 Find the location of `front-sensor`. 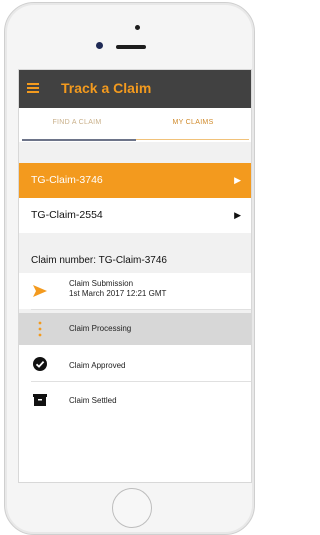

front-sensor is located at coordinates (137, 27).